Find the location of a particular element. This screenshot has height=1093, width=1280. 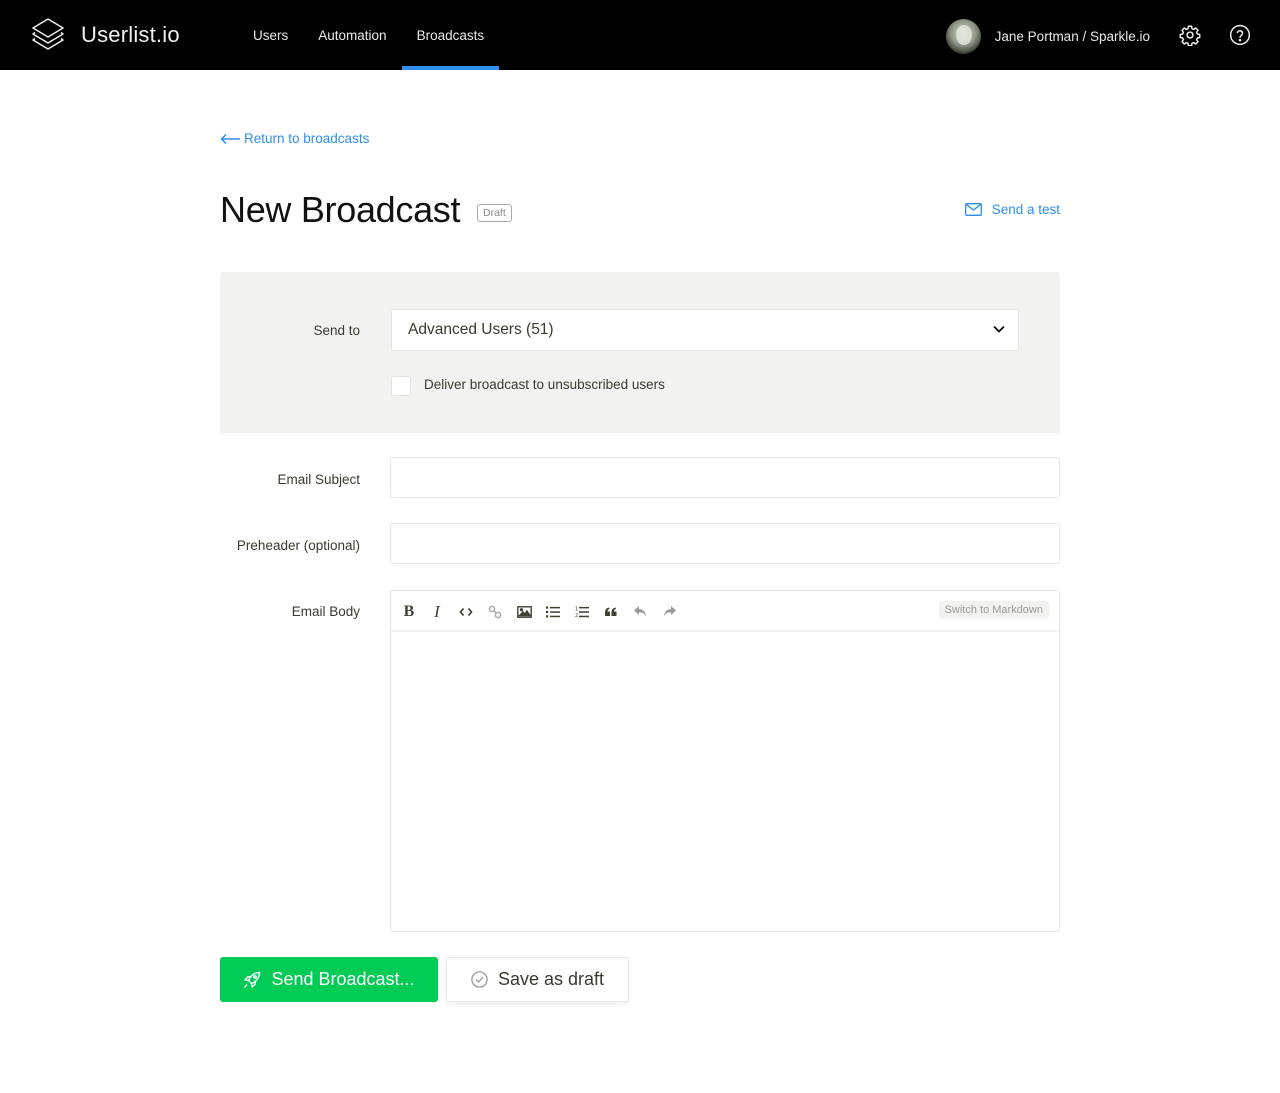

avatar is located at coordinates (963, 36).